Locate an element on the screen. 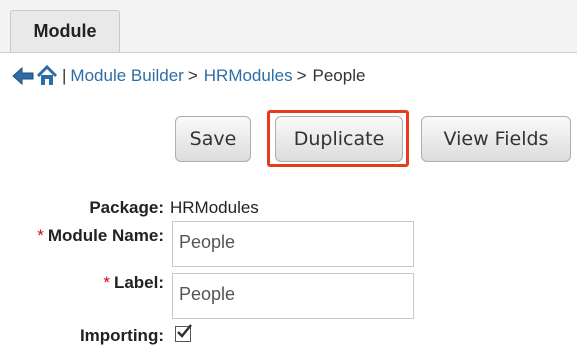  importing-label: Importing: is located at coordinates (121, 335).